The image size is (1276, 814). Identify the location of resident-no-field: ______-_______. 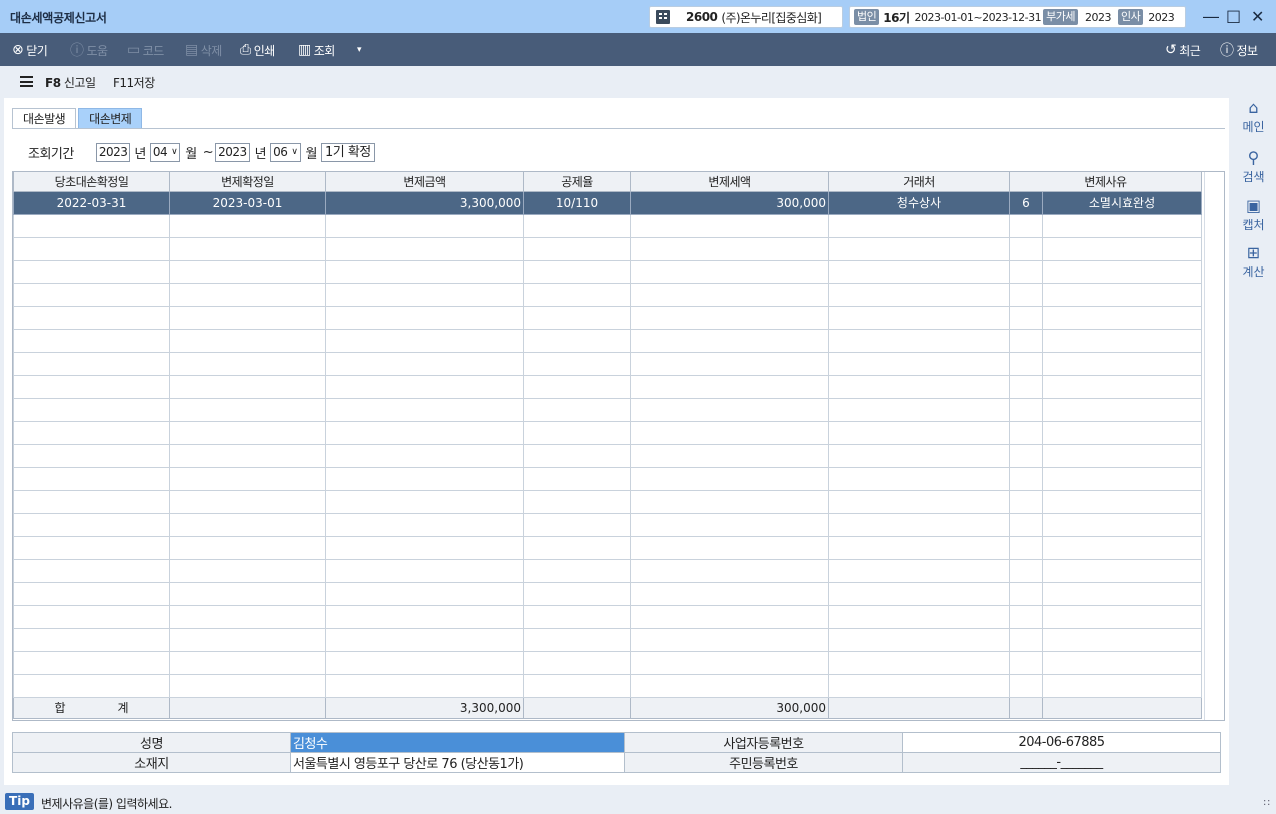
(1061, 762).